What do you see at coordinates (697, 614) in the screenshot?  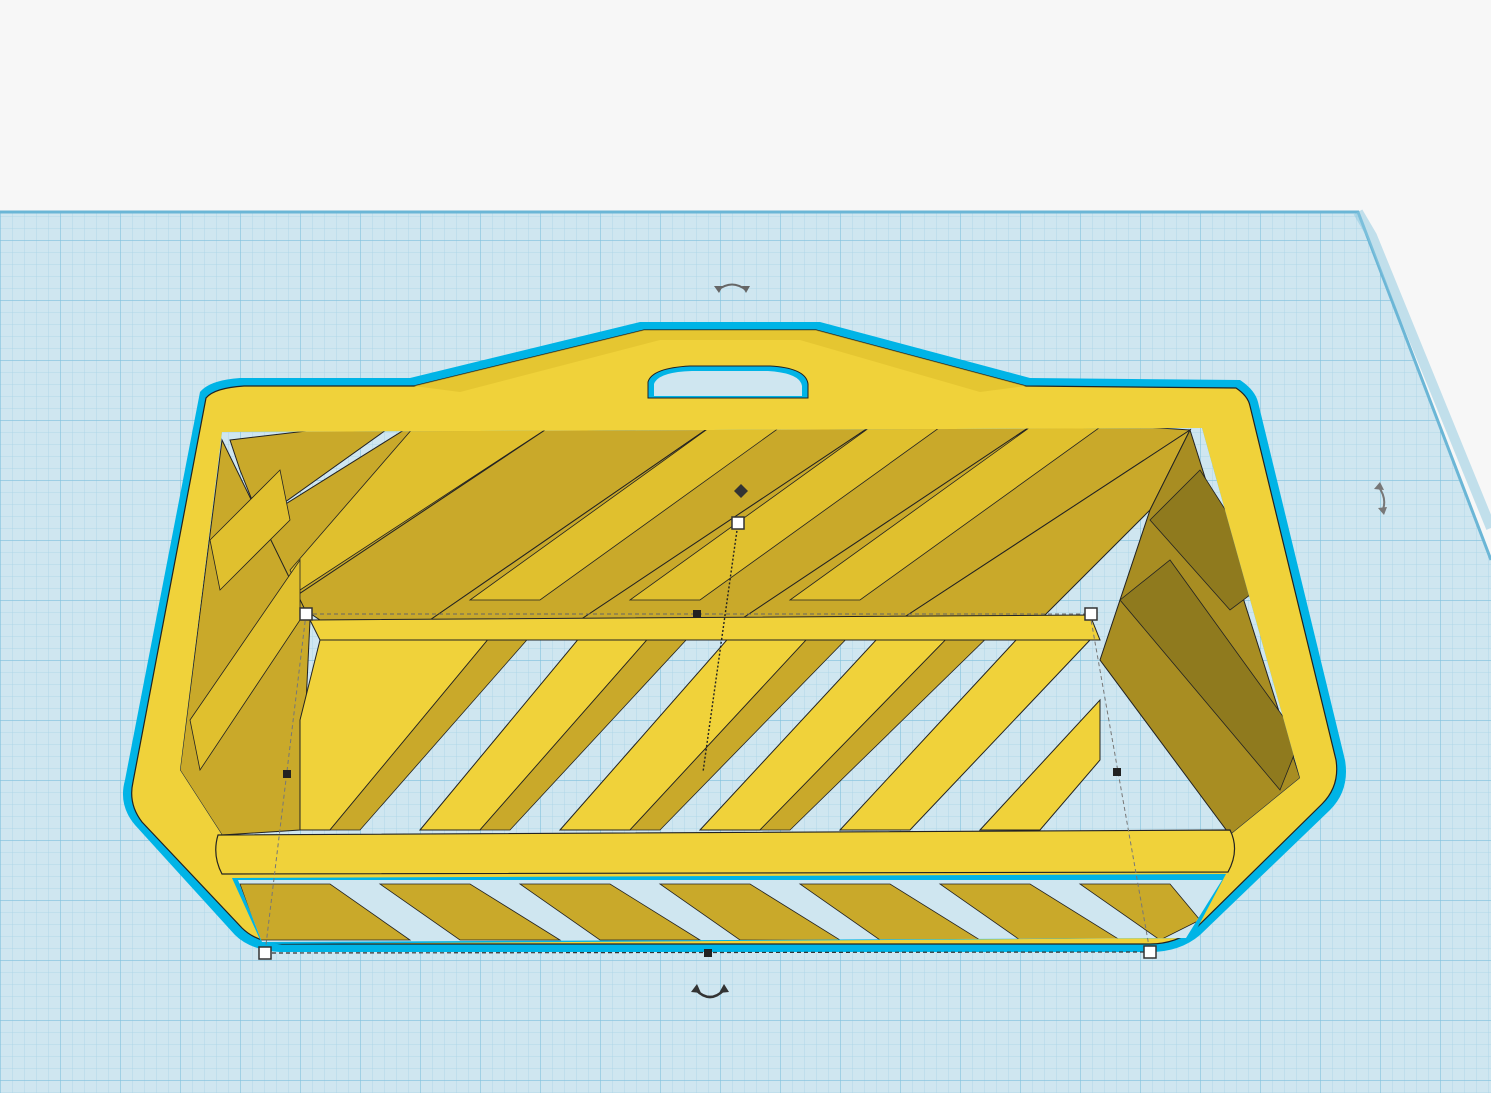 I see `resize-handle-back-mid` at bounding box center [697, 614].